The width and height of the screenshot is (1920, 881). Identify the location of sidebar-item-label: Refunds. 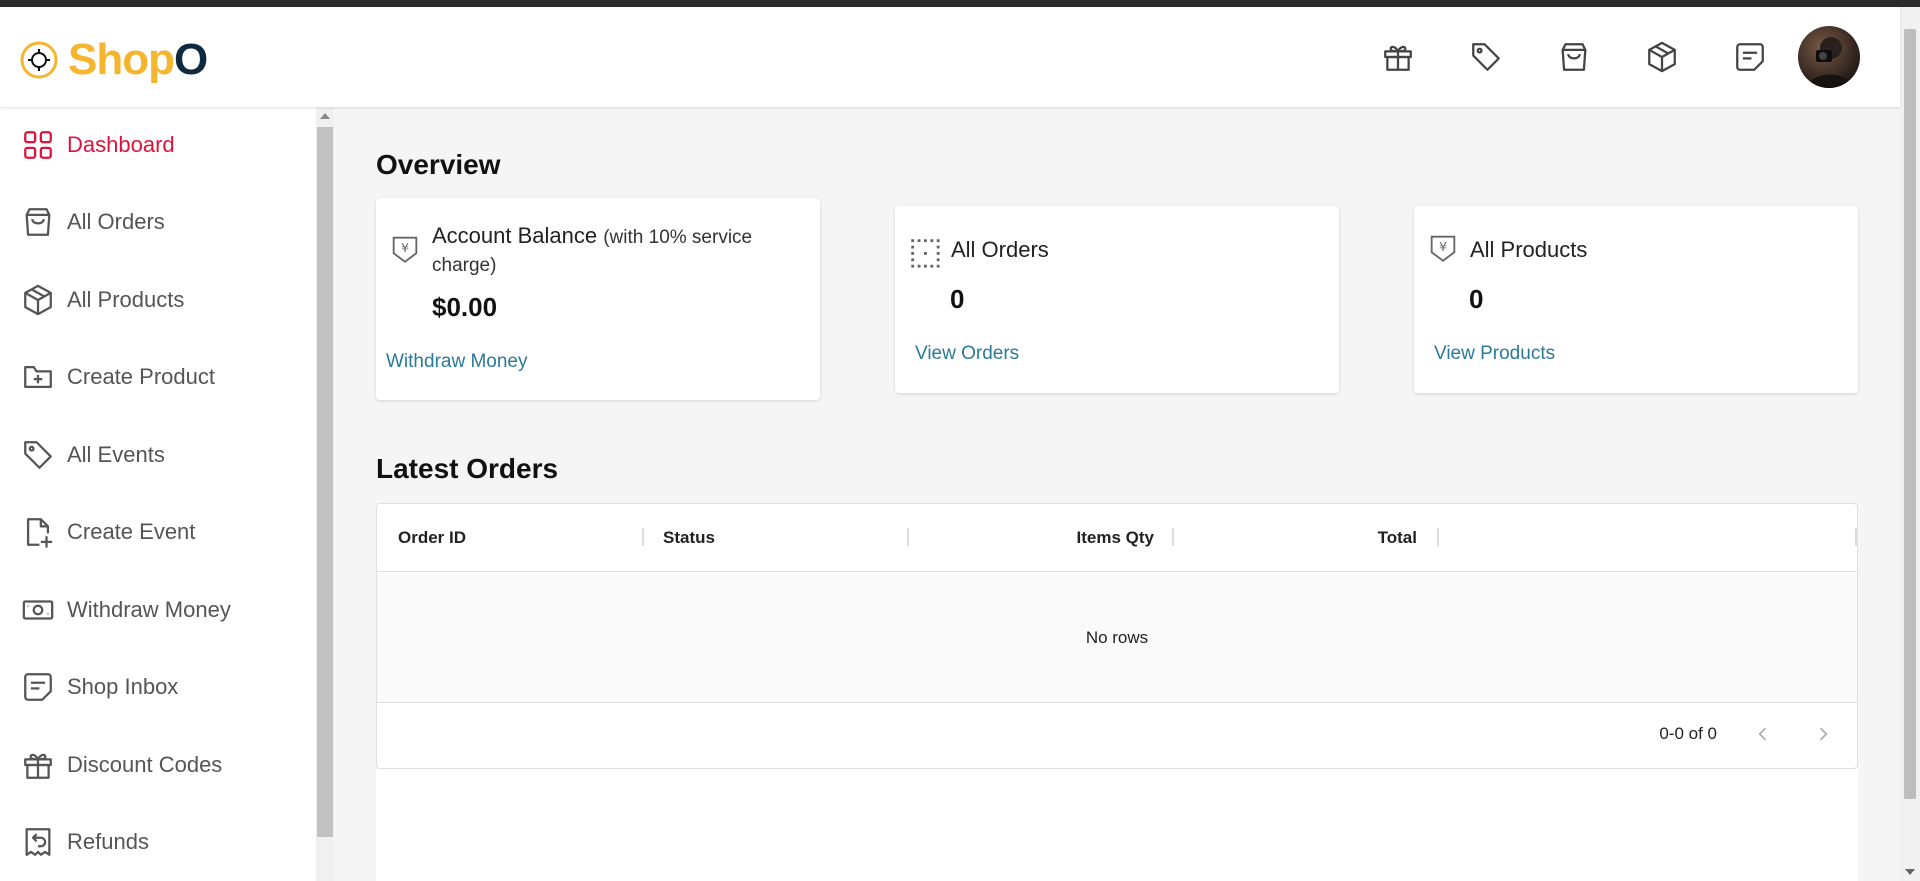
(108, 841).